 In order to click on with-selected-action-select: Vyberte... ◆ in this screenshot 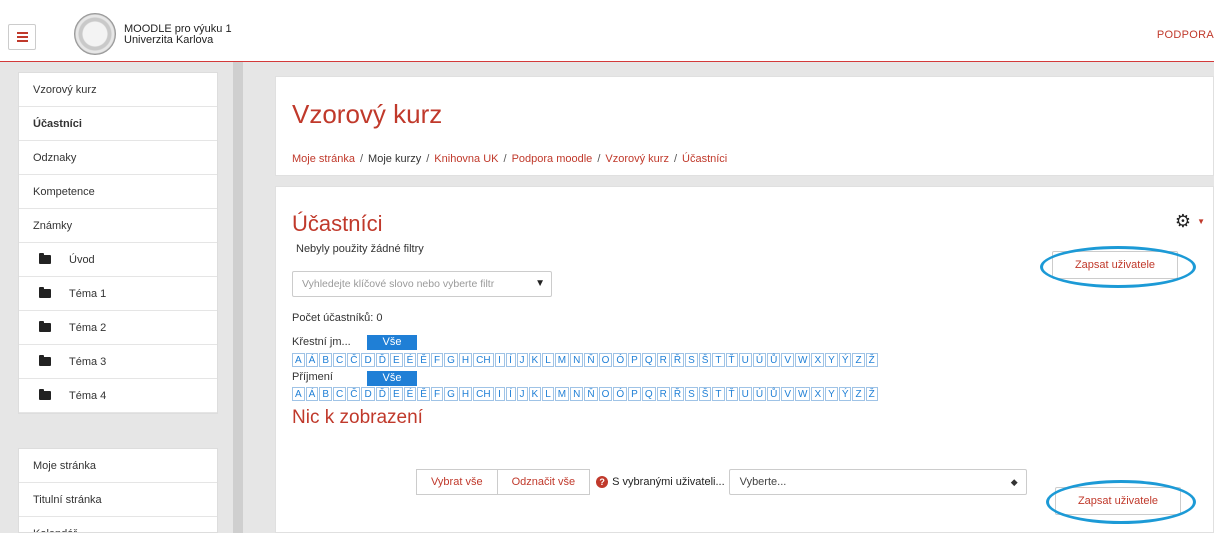, I will do `click(877, 482)`.